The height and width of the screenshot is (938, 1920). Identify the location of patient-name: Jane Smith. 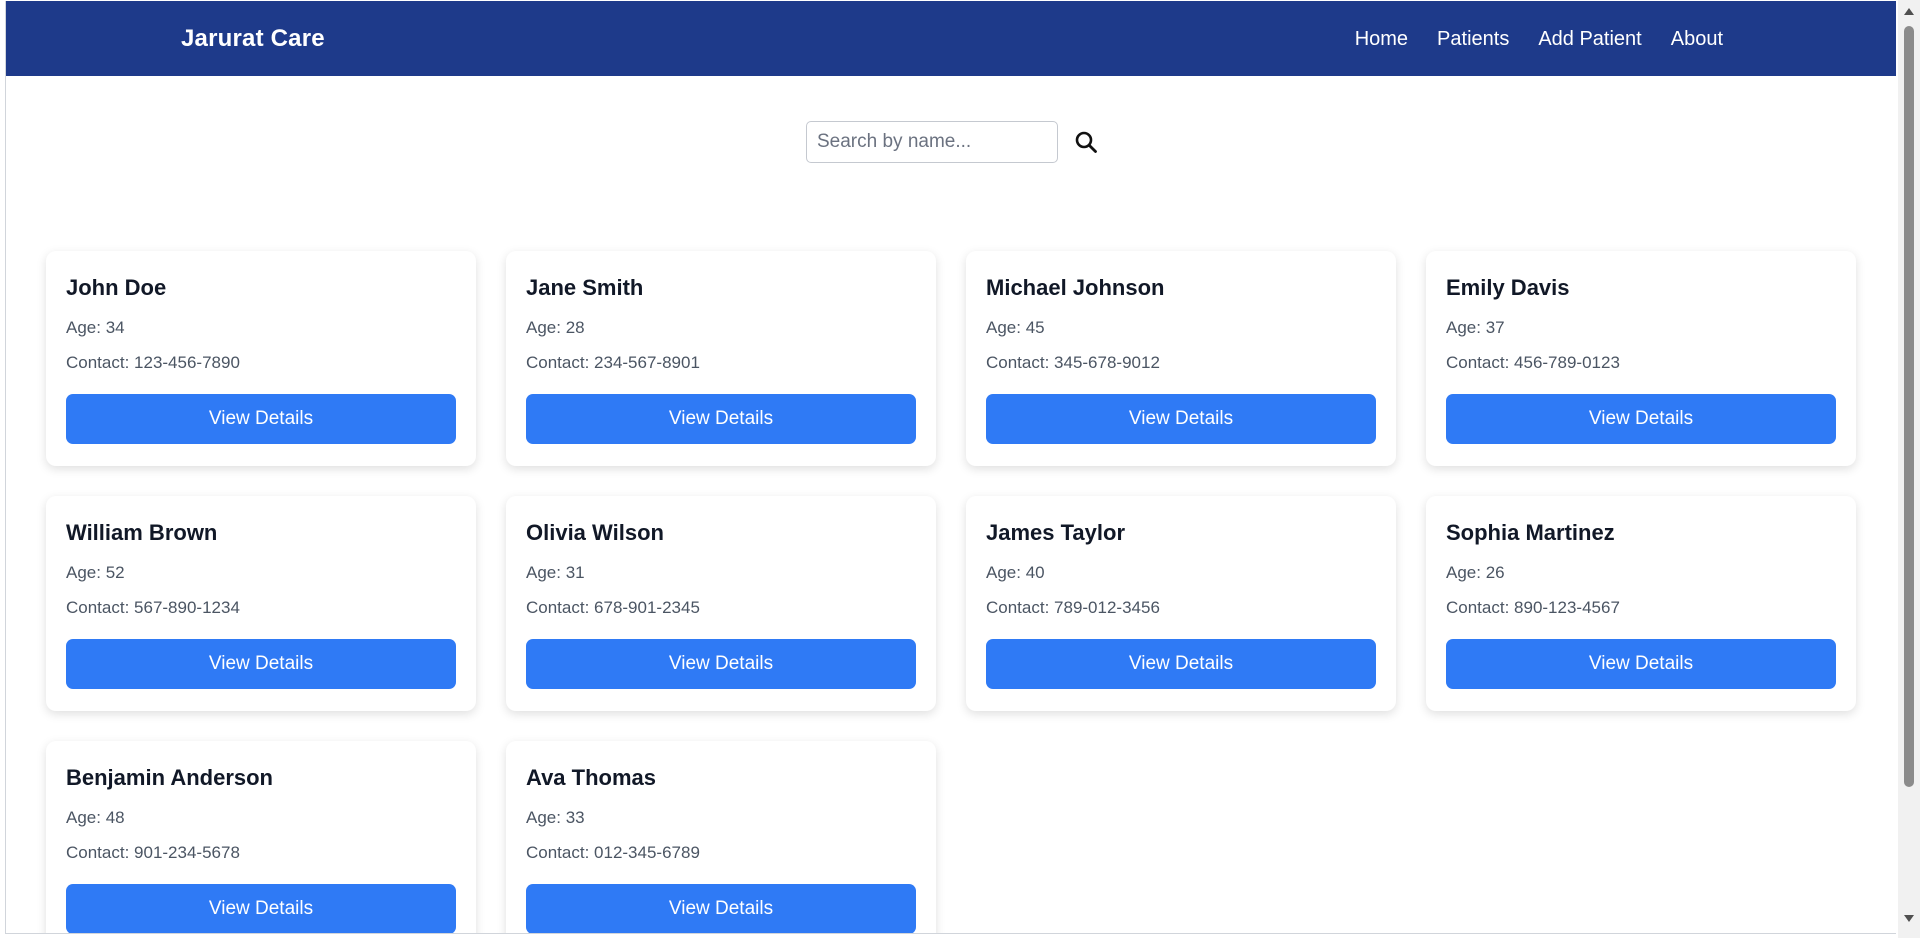
(585, 287).